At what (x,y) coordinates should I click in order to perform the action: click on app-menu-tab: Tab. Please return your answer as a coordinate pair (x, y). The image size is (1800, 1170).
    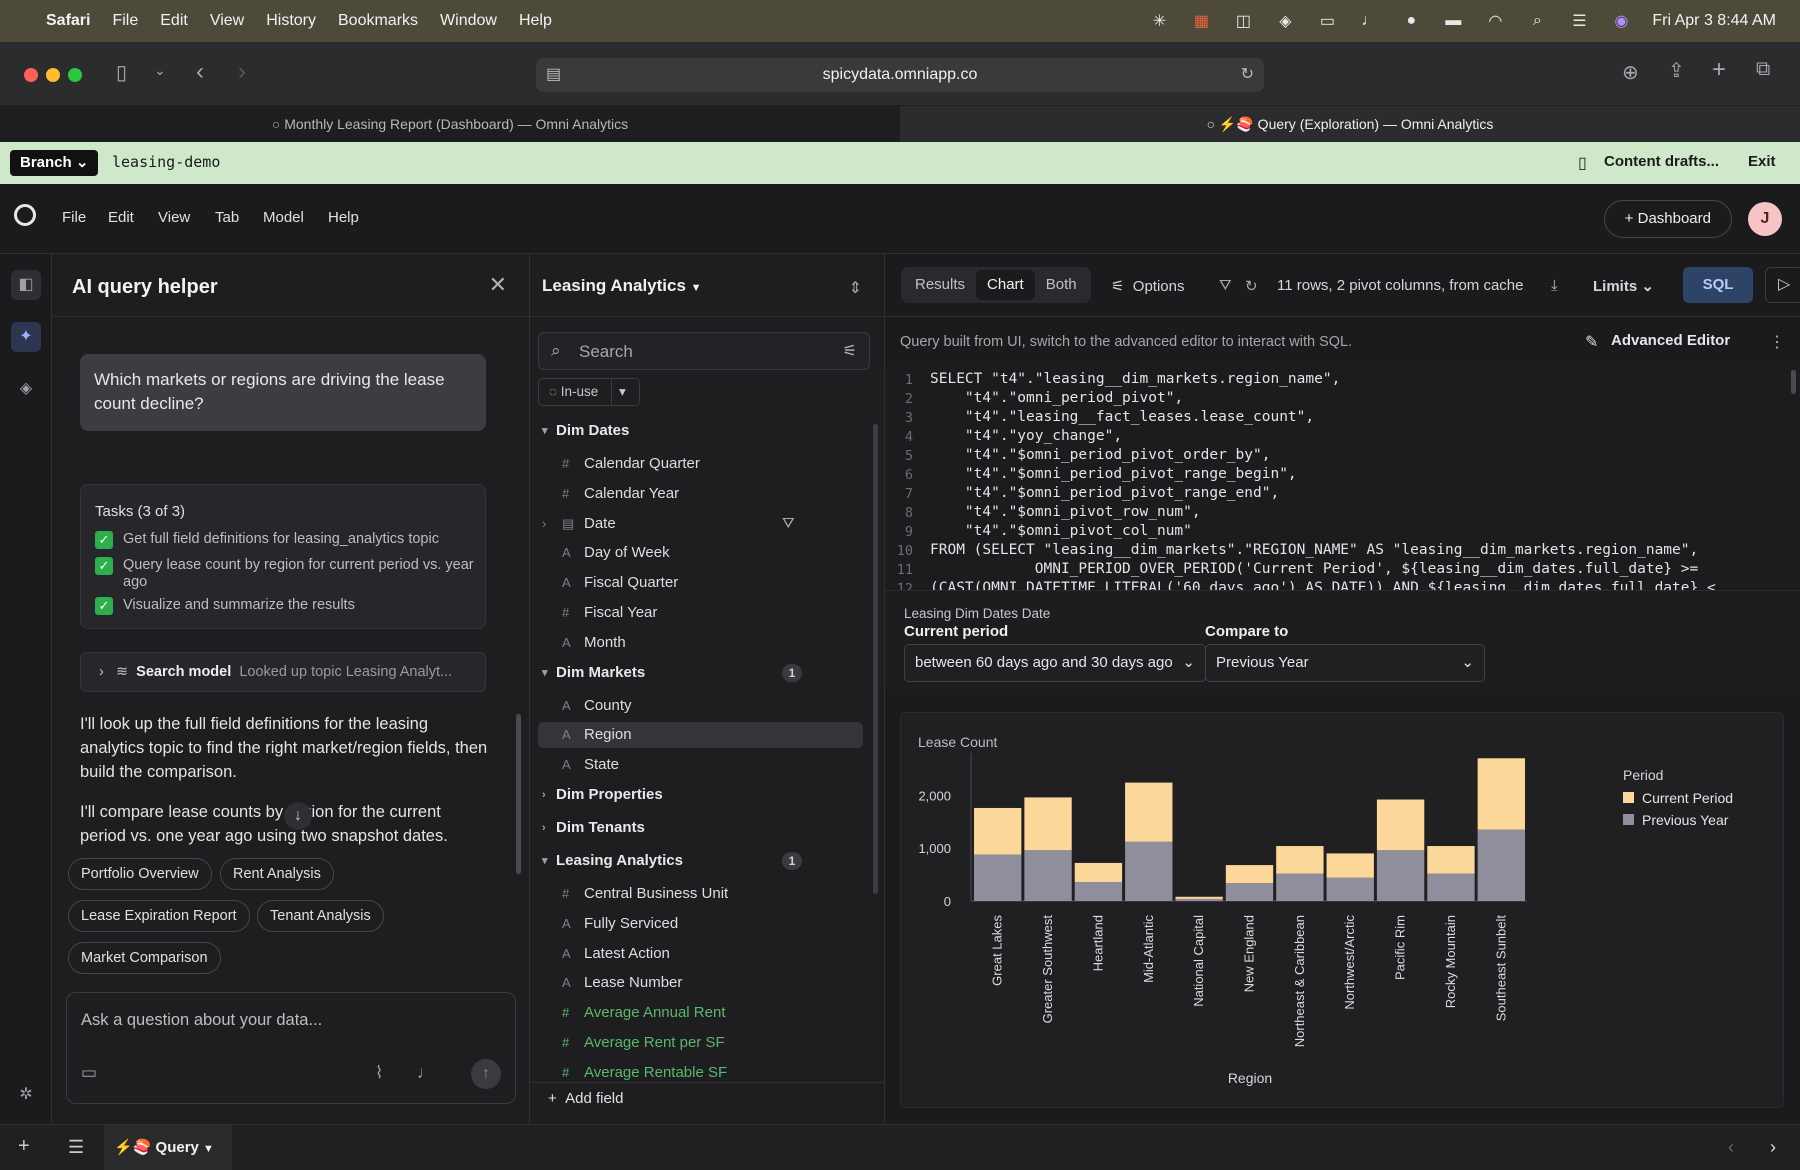
    Looking at the image, I should click on (227, 217).